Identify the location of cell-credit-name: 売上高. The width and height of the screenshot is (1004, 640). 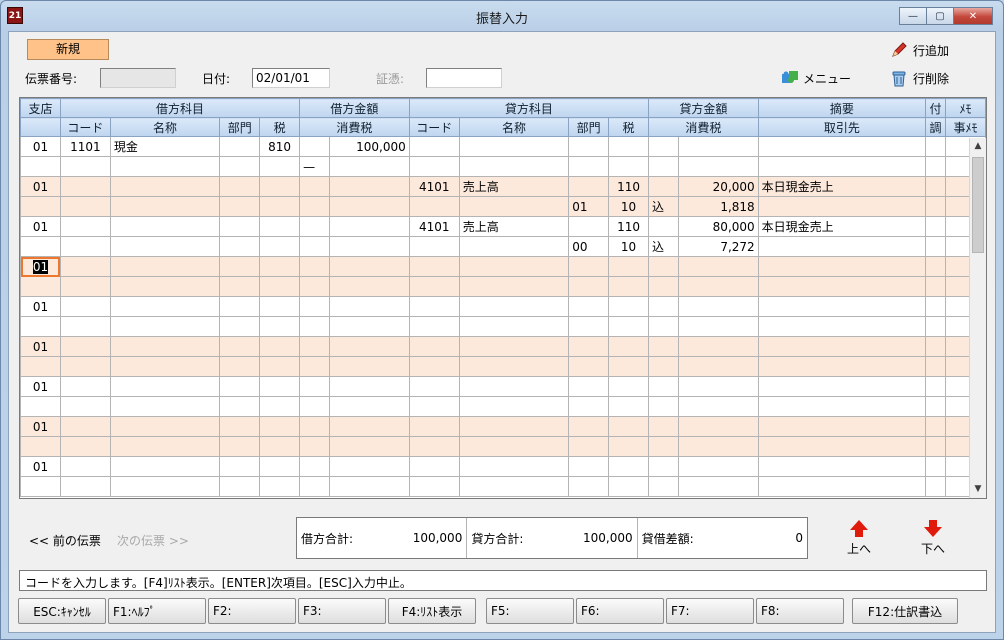
(514, 226).